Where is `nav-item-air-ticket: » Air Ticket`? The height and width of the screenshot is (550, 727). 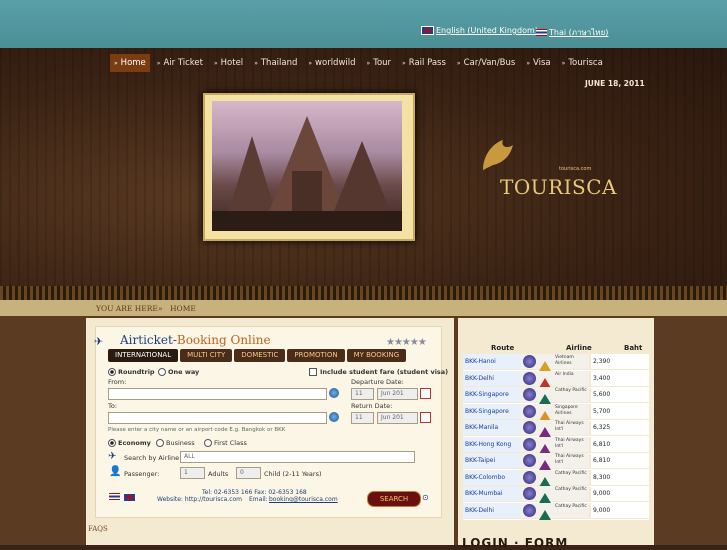
nav-item-air-ticket: » Air Ticket is located at coordinates (180, 63).